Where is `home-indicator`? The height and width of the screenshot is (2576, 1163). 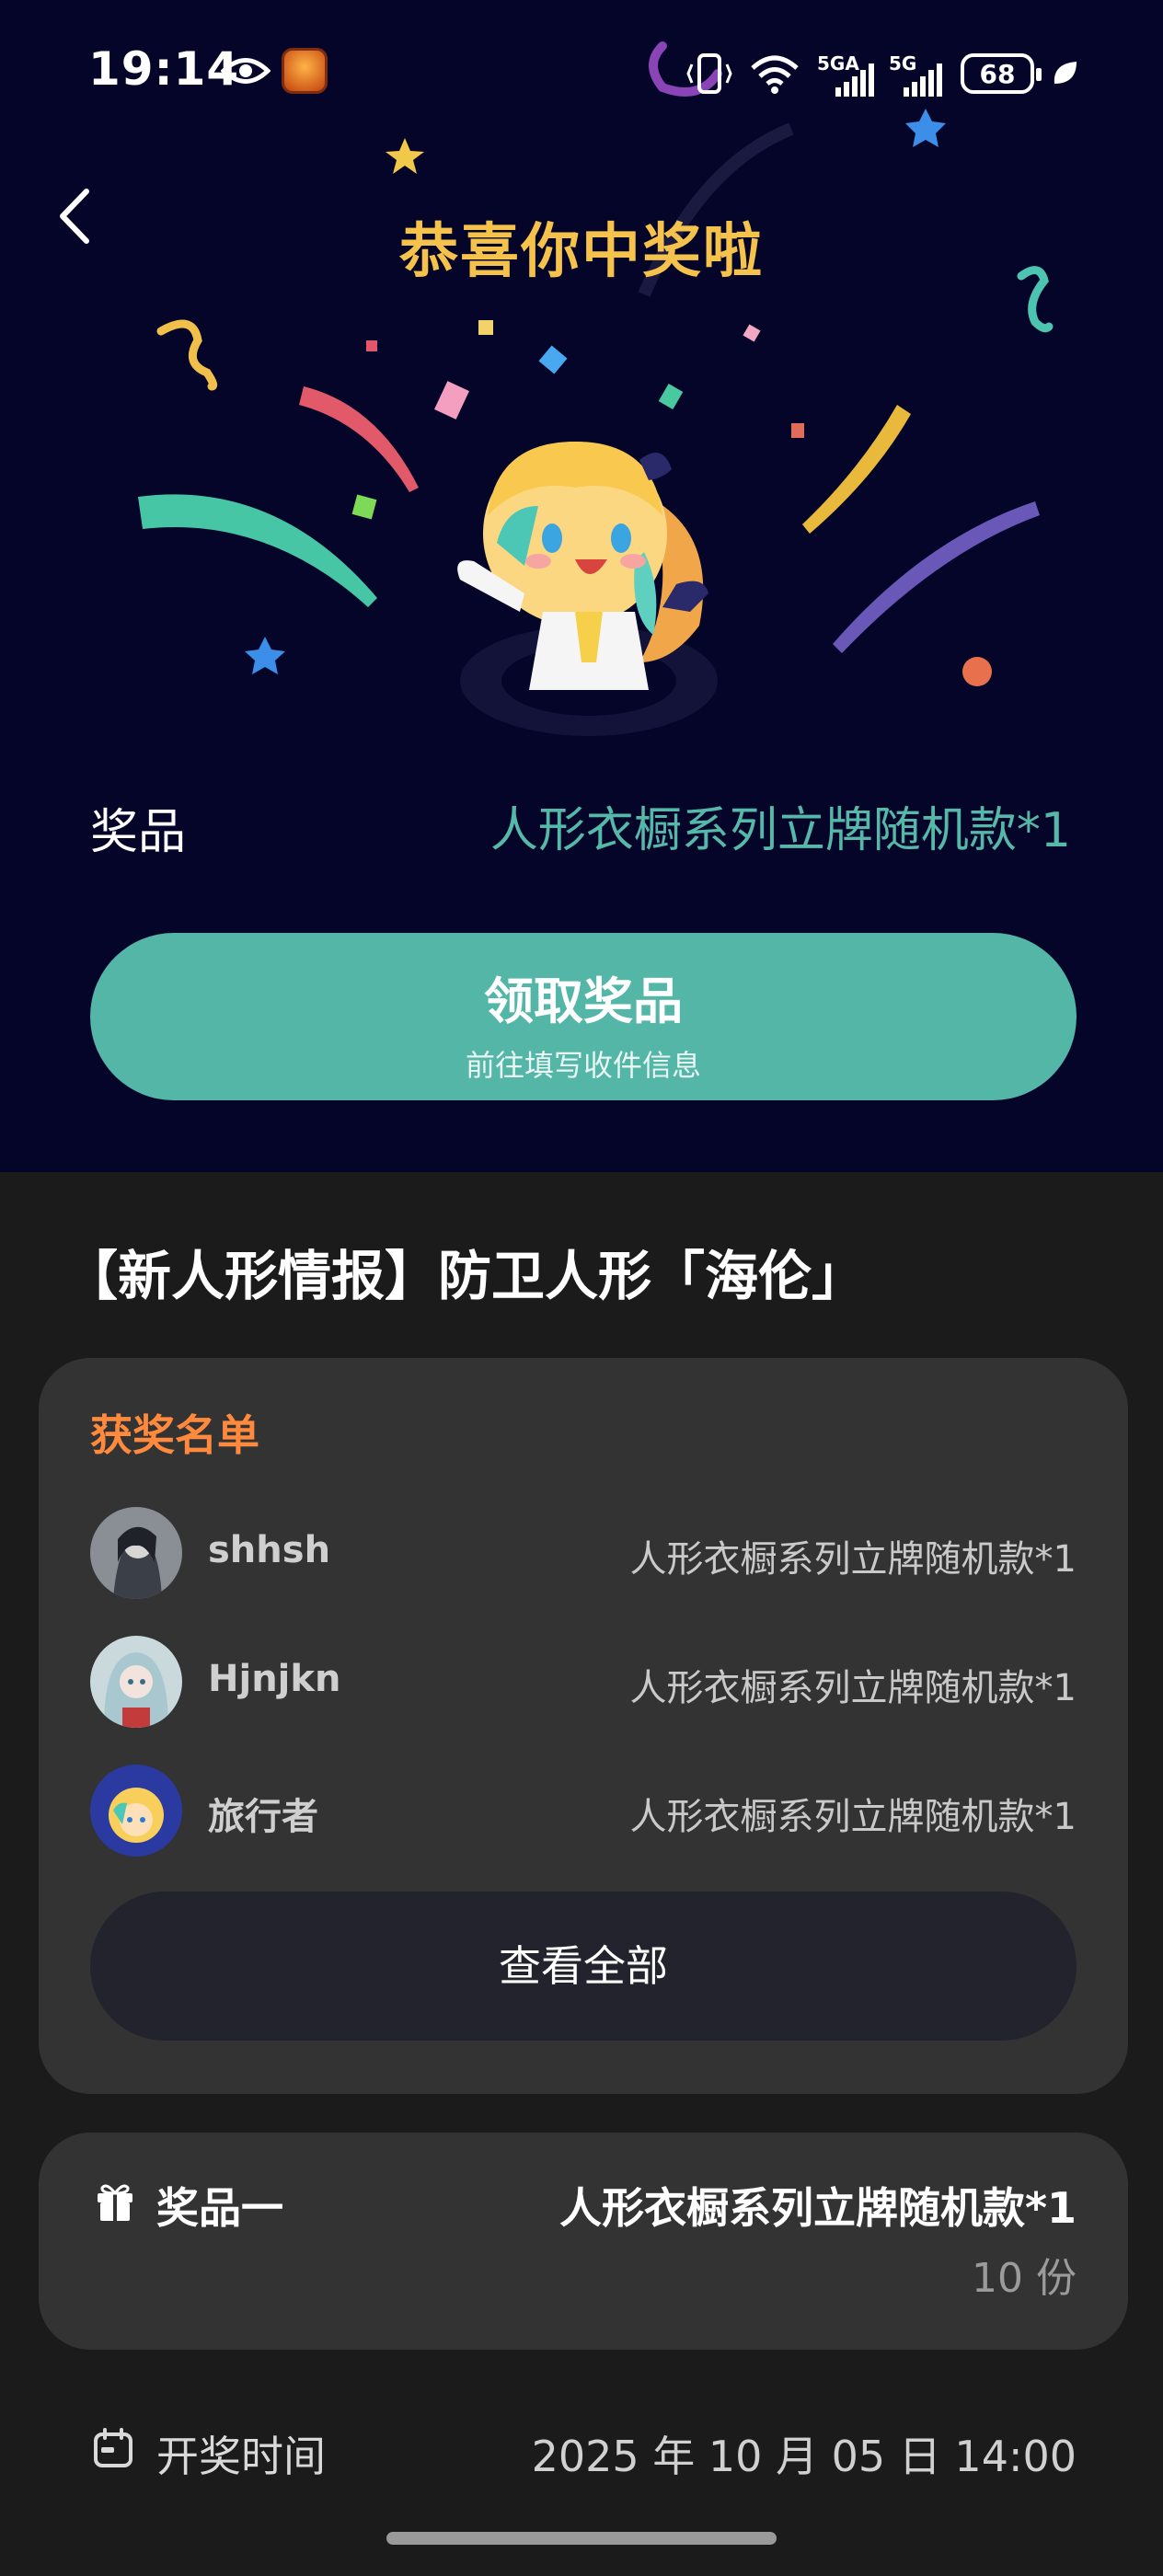 home-indicator is located at coordinates (581, 2538).